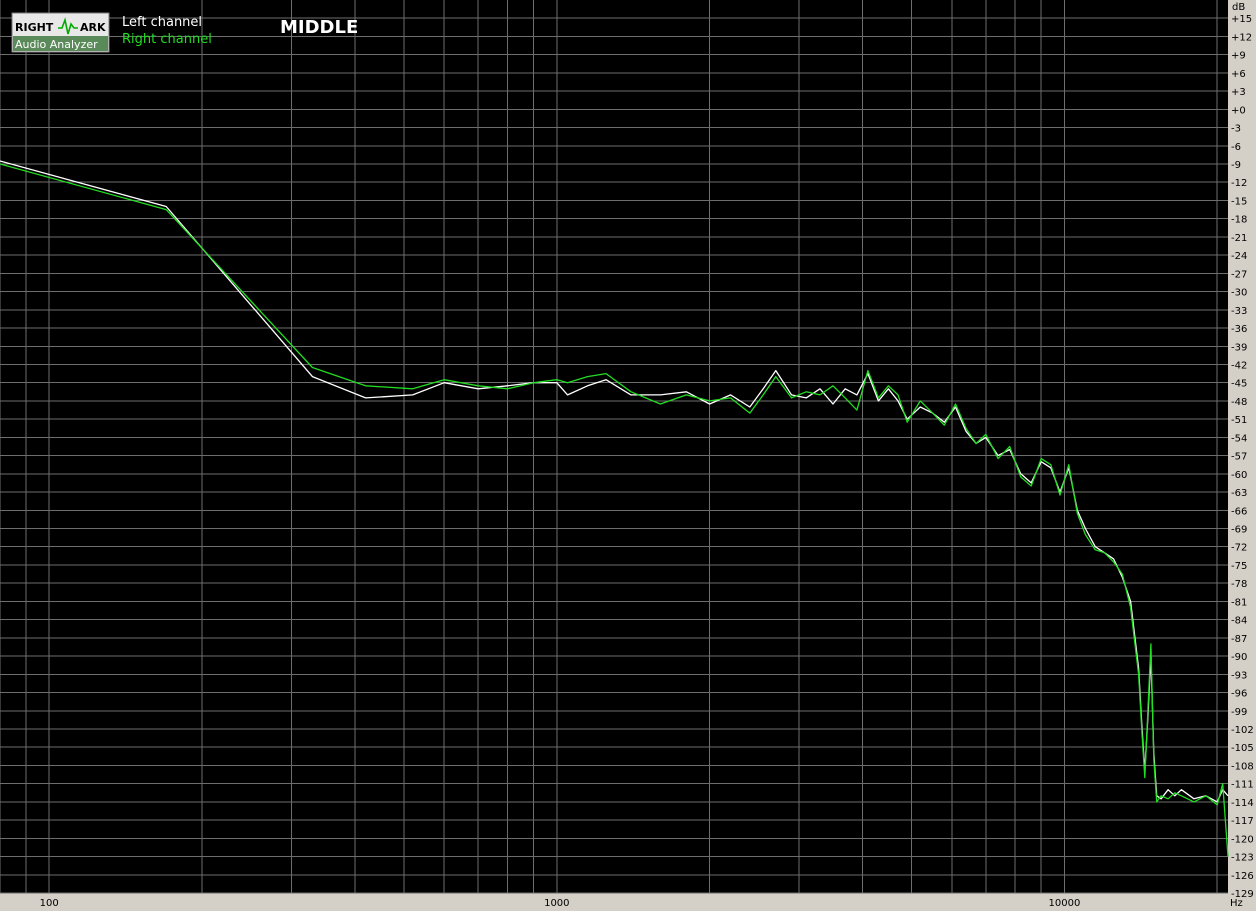  What do you see at coordinates (1236, 903) in the screenshot?
I see `x-axis-label: Hz` at bounding box center [1236, 903].